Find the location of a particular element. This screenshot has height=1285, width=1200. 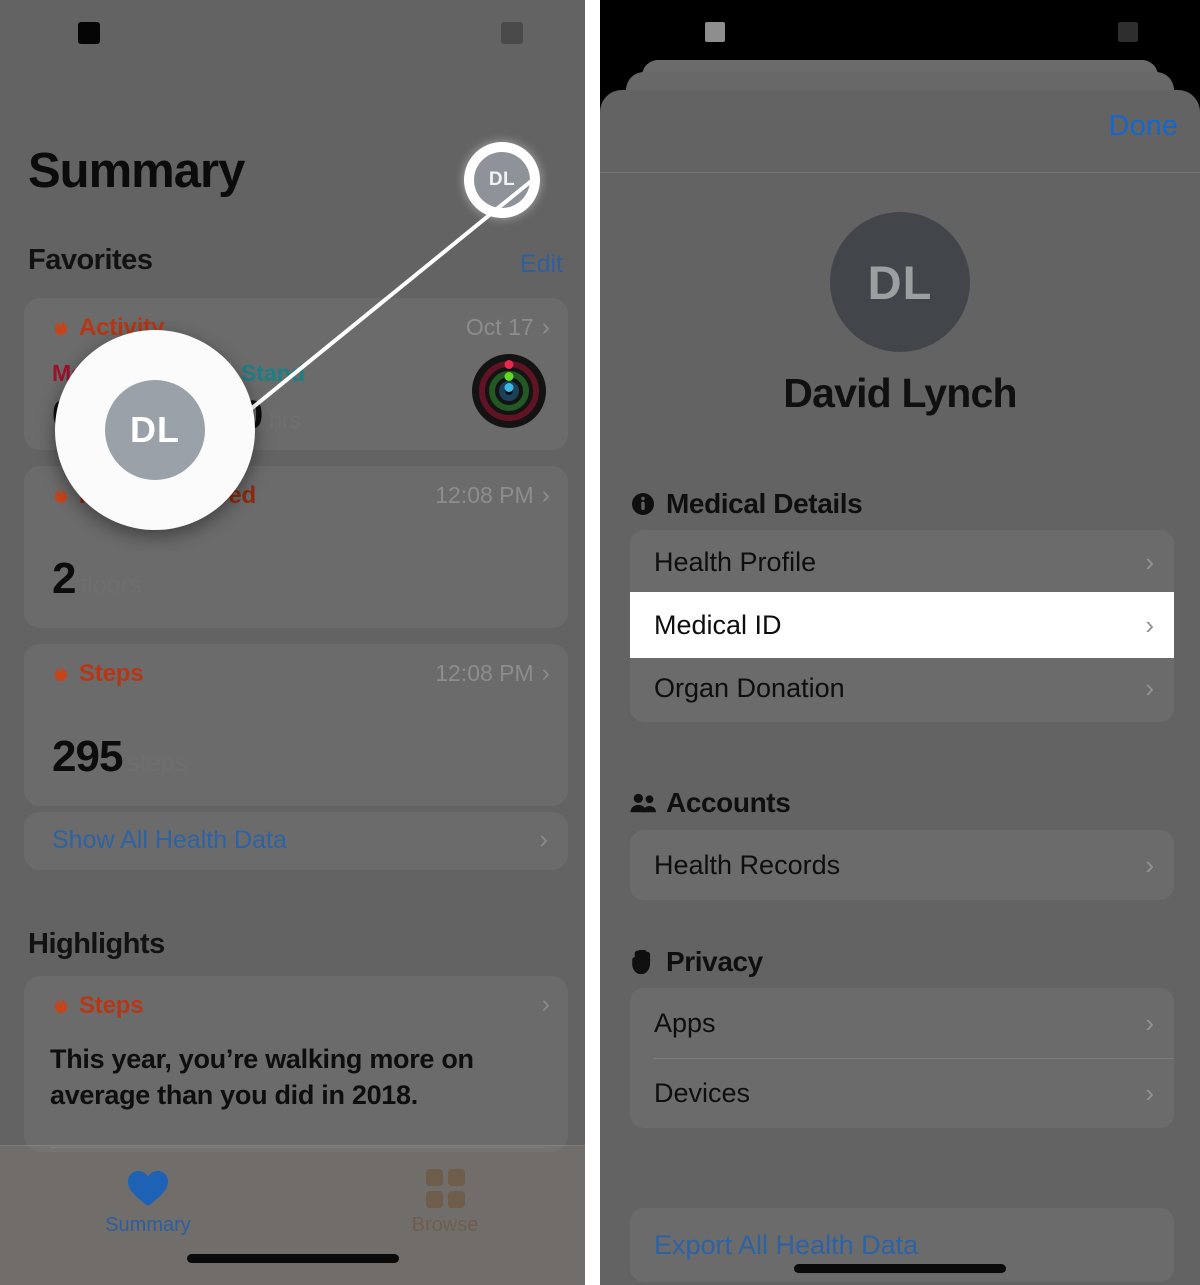

steps-value: 295 is located at coordinates (87, 756).